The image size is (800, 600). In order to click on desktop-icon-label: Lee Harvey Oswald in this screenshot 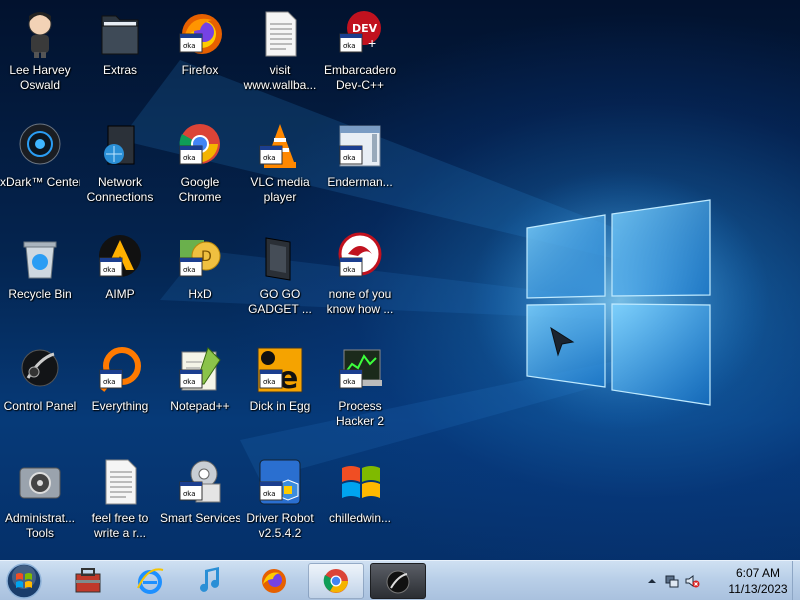, I will do `click(40, 77)`.